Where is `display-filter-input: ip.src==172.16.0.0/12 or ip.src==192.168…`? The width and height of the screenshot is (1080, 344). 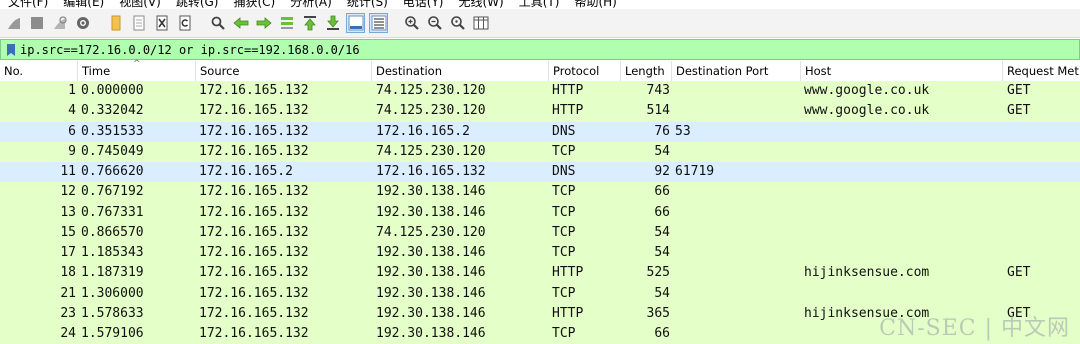
display-filter-input: ip.src==172.16.0.0/12 or ip.src==192.168… is located at coordinates (190, 50).